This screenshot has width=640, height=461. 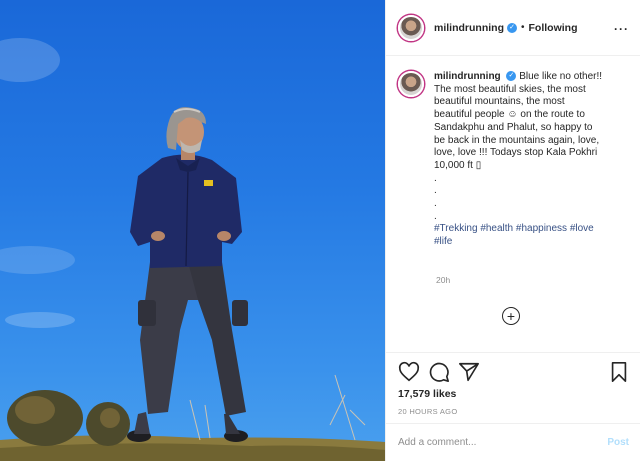 I want to click on post-header: milindrunning ✓ • Following ···, so click(x=513, y=28).